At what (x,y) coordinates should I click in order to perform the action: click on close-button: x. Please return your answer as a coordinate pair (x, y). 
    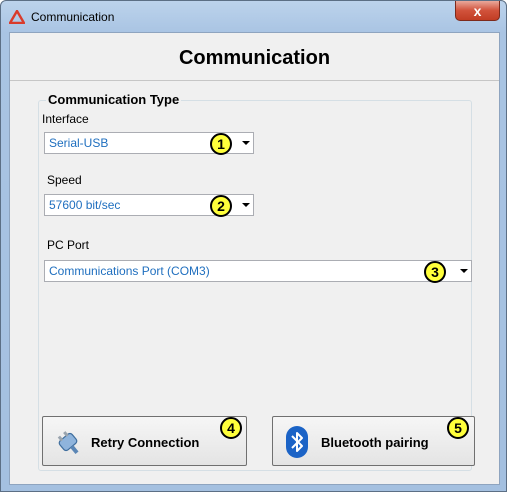
    Looking at the image, I should click on (477, 11).